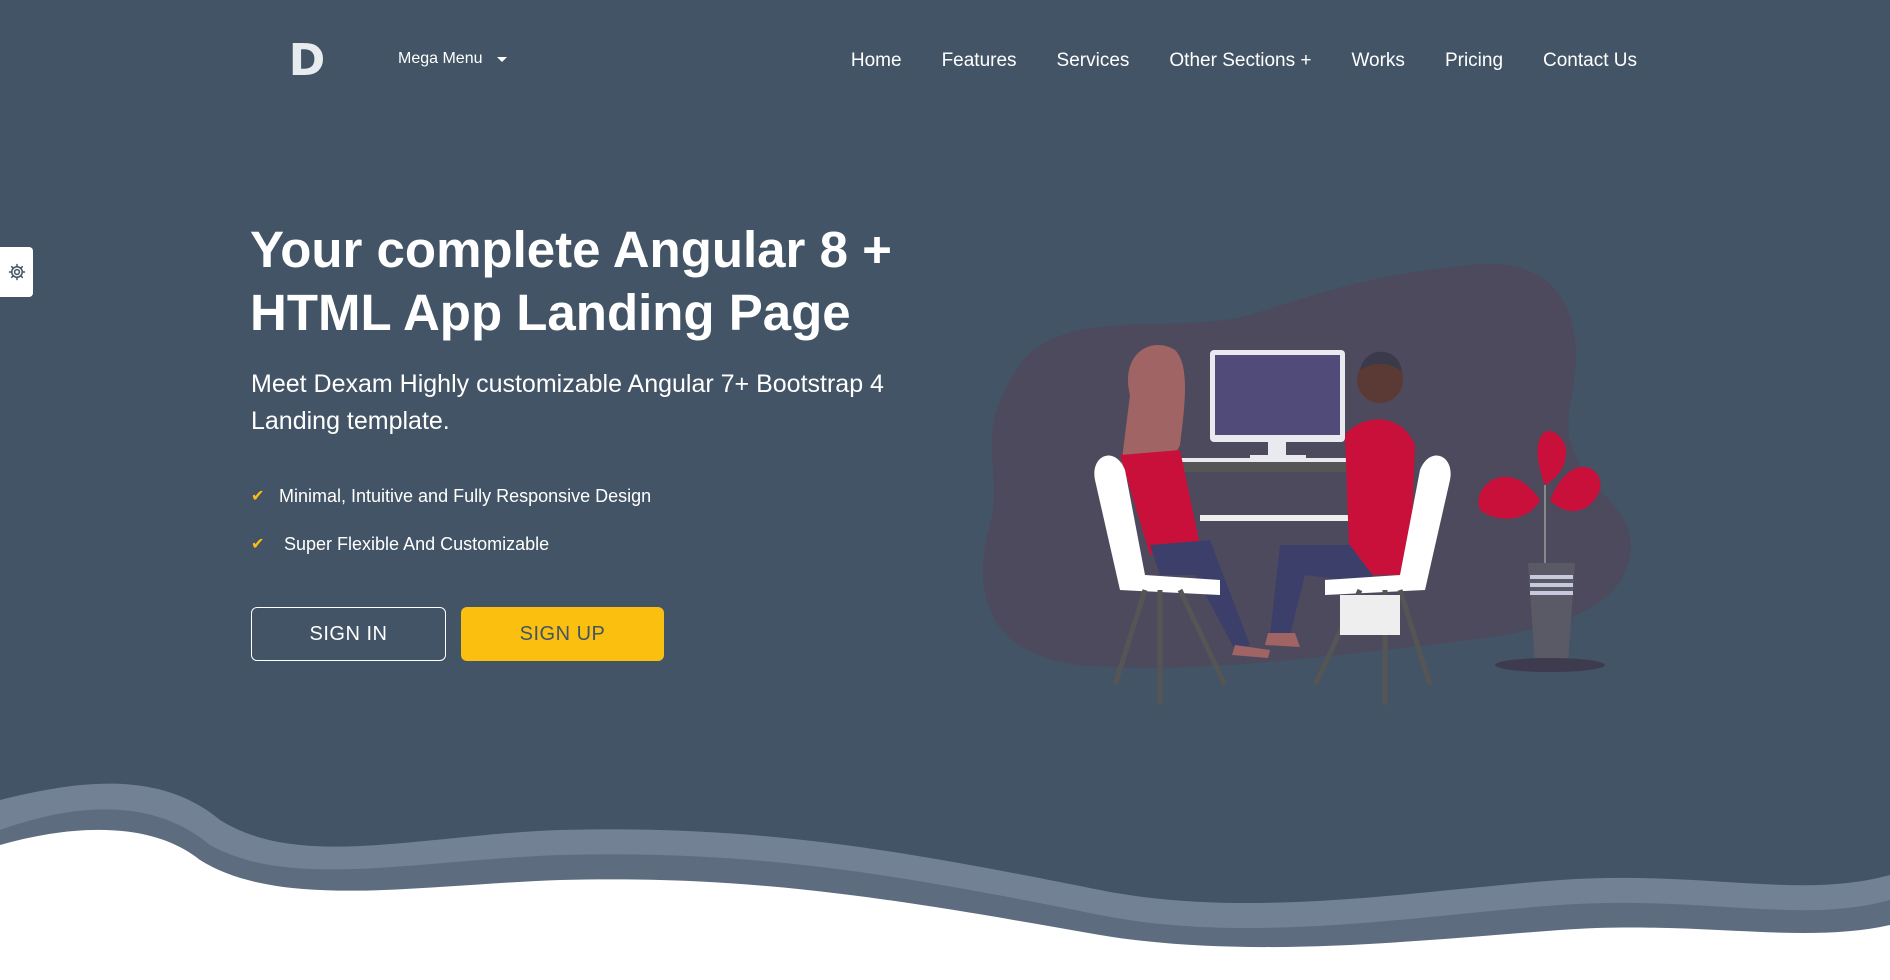 This screenshot has width=1890, height=980. What do you see at coordinates (1282, 640) in the screenshot?
I see `man-foot` at bounding box center [1282, 640].